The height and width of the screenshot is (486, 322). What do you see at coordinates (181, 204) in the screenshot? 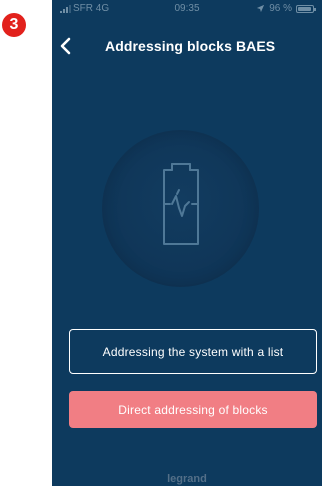
I see `clipboard-signal-icon` at bounding box center [181, 204].